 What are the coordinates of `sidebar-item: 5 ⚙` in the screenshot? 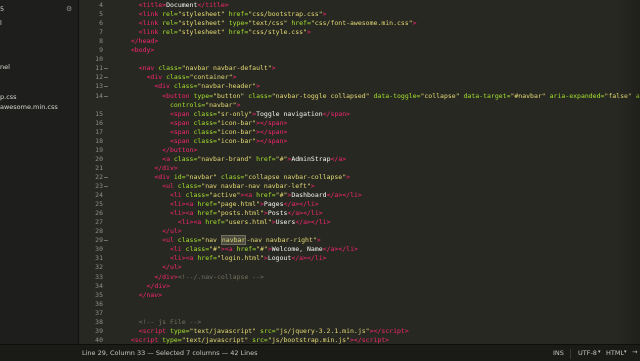 It's located at (36, 9).